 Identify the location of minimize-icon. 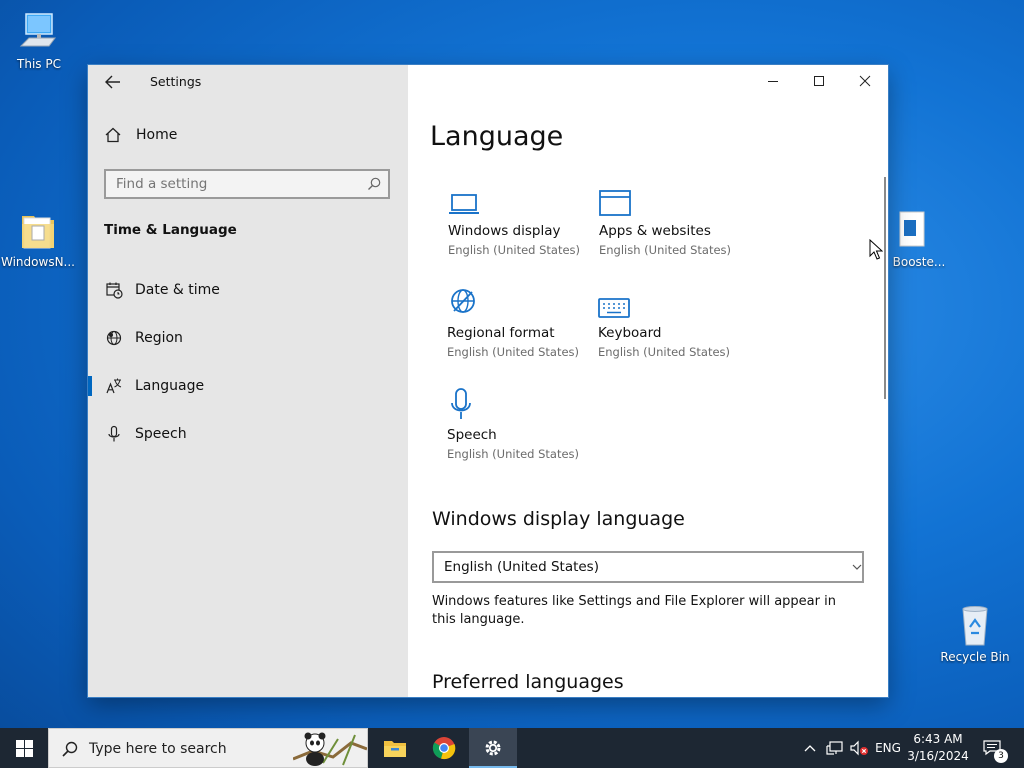
(773, 81).